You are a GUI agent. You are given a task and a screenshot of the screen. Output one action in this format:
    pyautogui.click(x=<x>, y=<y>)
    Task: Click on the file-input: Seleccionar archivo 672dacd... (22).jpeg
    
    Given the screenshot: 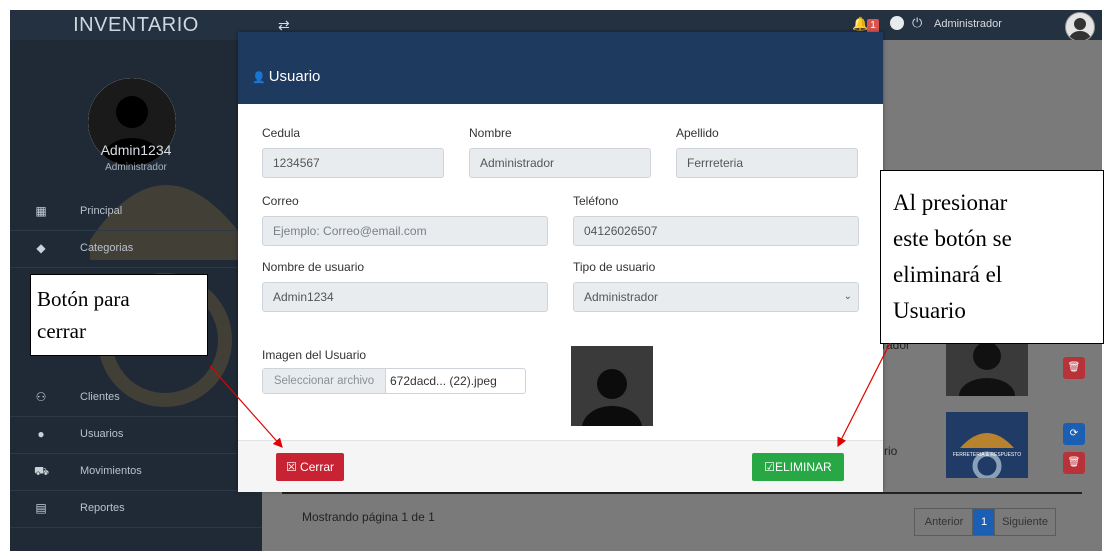 What is the action you would take?
    pyautogui.click(x=394, y=381)
    